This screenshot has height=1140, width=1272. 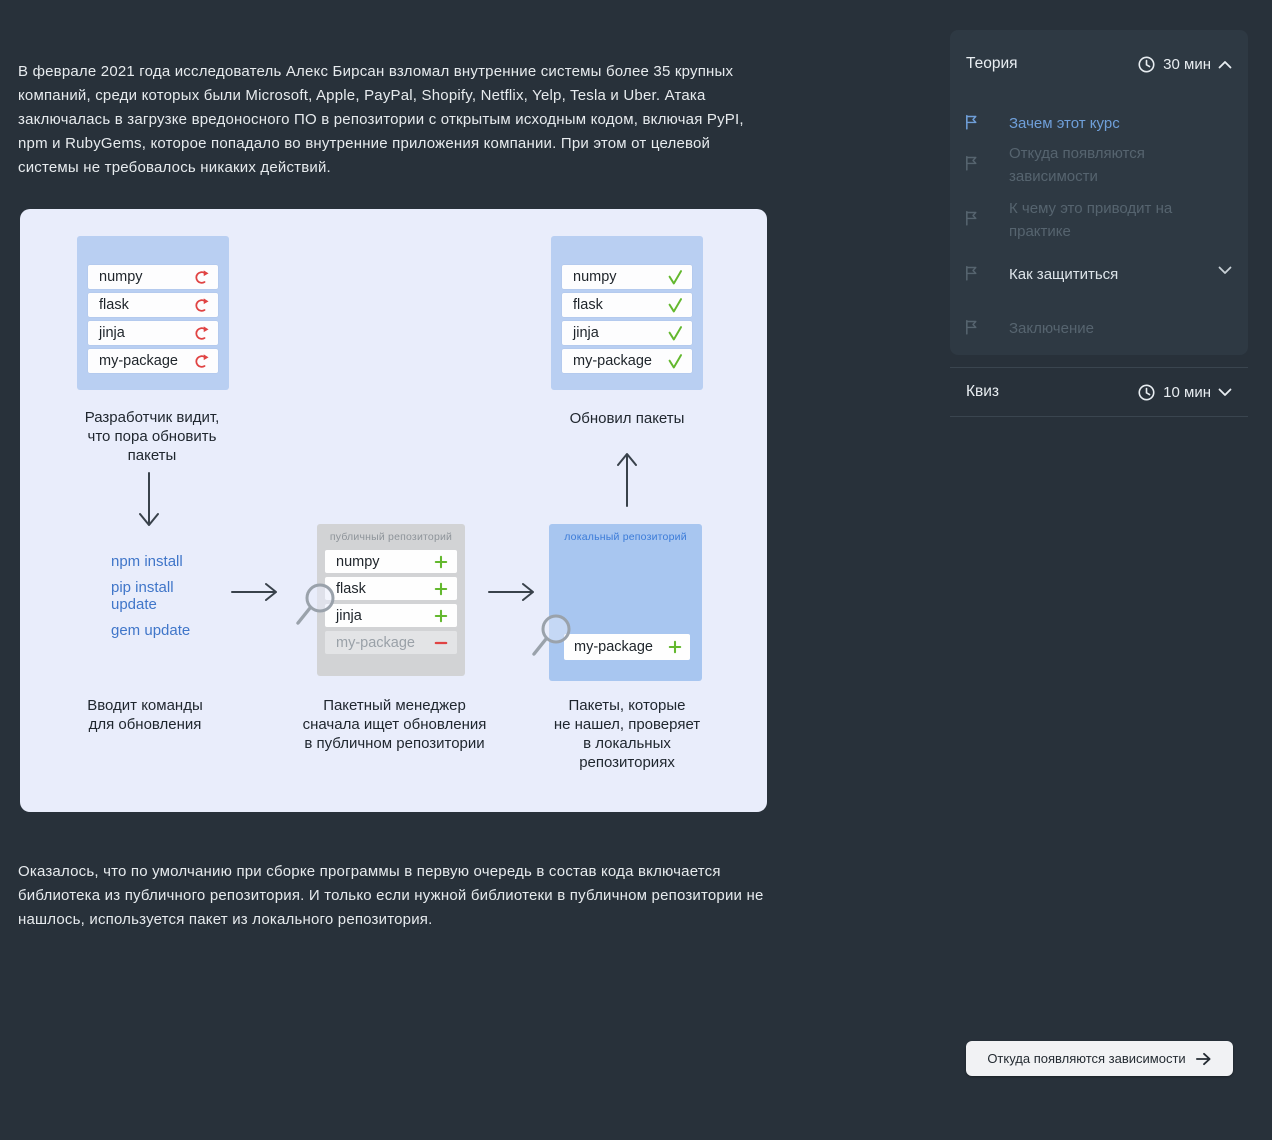 What do you see at coordinates (1051, 328) in the screenshot?
I see `sidebar-item-label: Заключение` at bounding box center [1051, 328].